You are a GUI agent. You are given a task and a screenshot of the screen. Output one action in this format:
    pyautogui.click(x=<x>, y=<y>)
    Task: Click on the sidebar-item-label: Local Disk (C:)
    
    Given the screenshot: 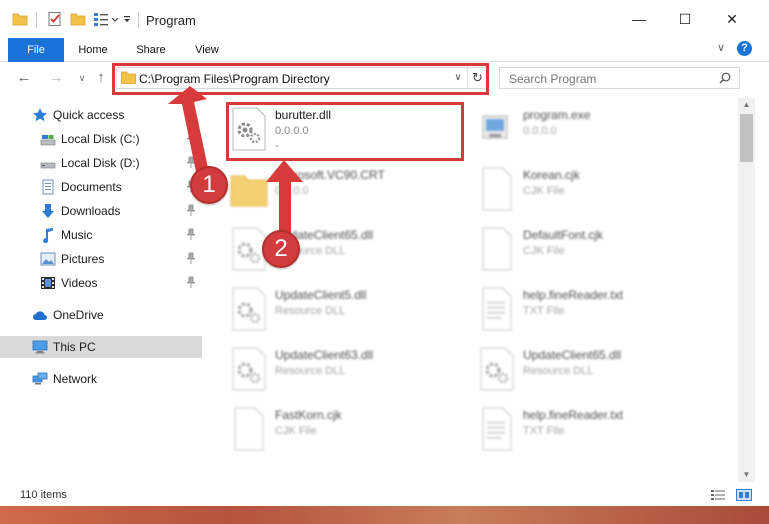 What is the action you would take?
    pyautogui.click(x=100, y=139)
    